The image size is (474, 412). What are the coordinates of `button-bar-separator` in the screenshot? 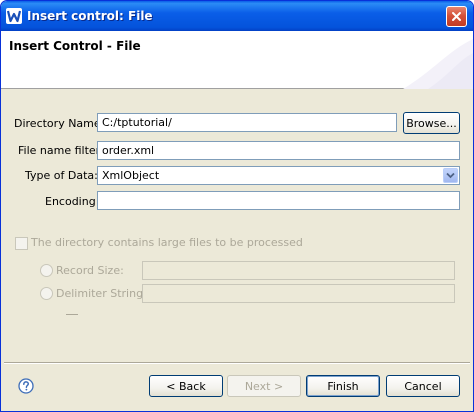 It's located at (237, 363).